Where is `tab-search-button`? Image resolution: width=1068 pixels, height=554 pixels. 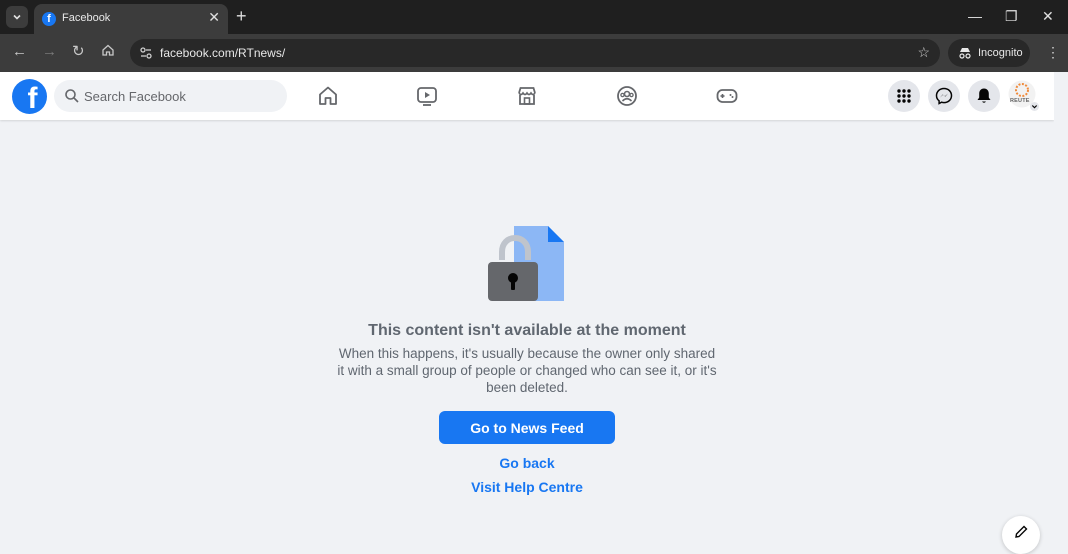 tab-search-button is located at coordinates (17, 17).